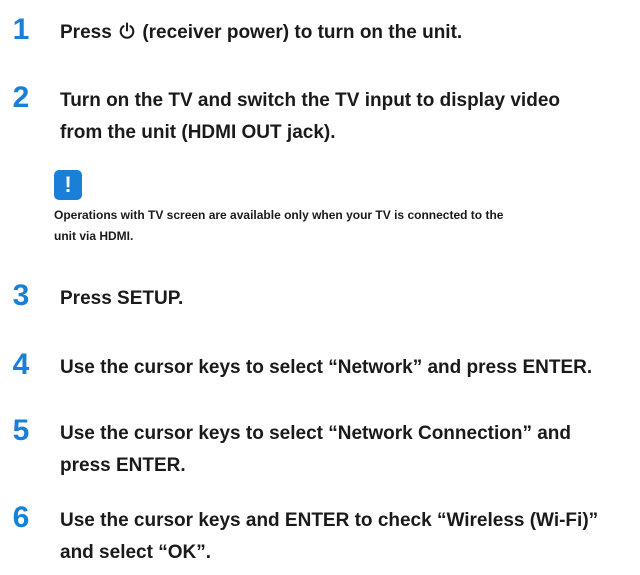 The height and width of the screenshot is (575, 640). I want to click on step-number: 5, so click(21, 430).